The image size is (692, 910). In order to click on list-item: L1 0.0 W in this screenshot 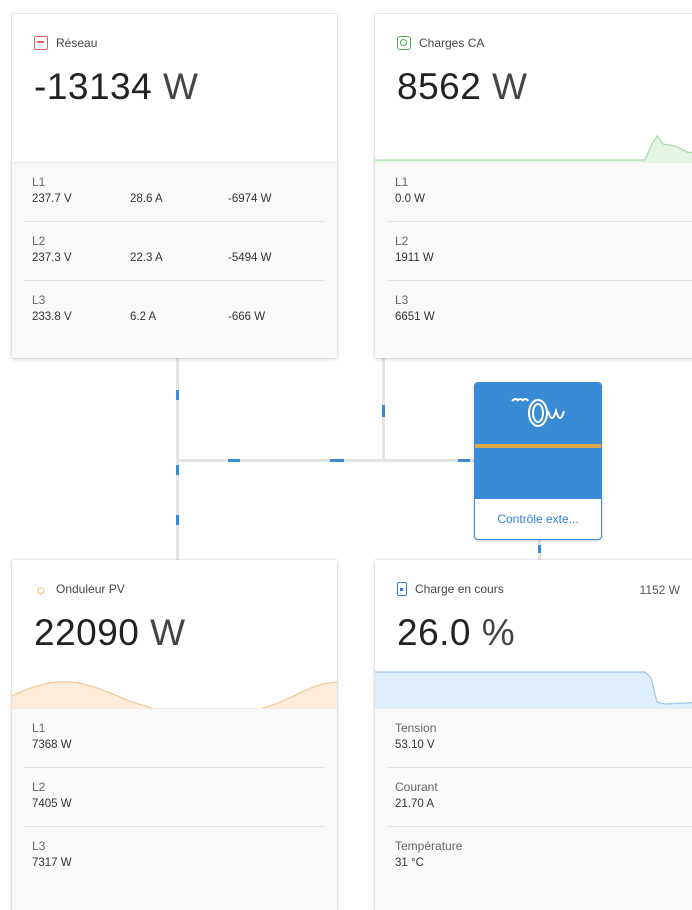, I will do `click(539, 192)`.